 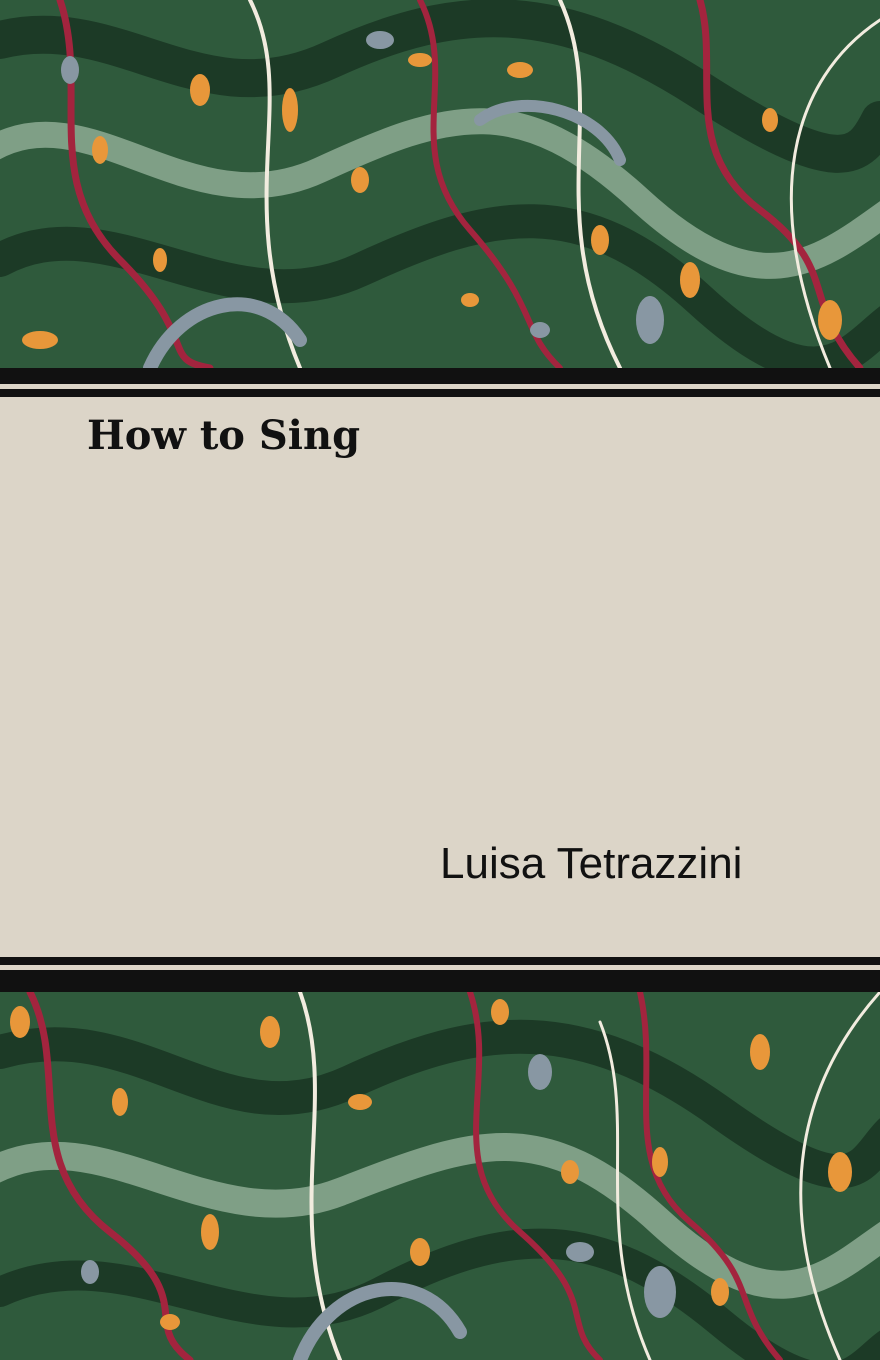 I want to click on divider-line-bottom, so click(x=440, y=961).